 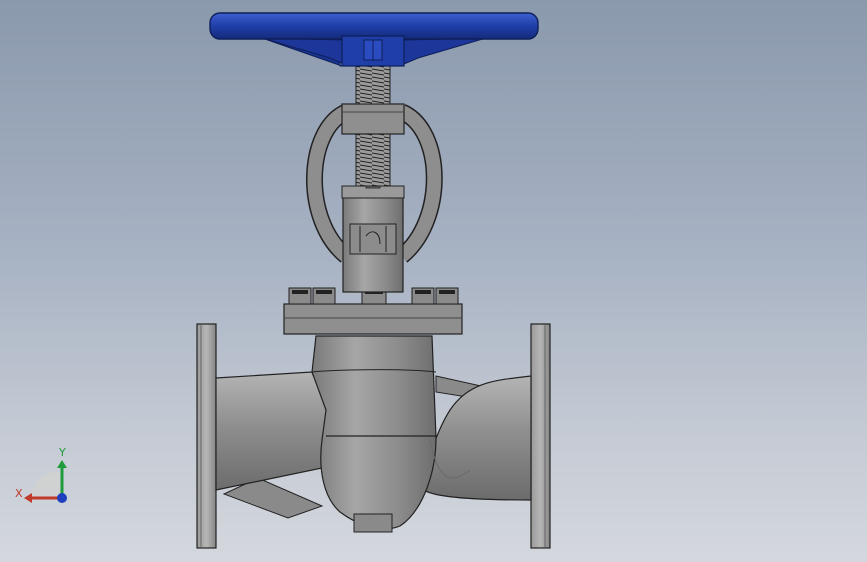 I want to click on z-axis-dot, so click(x=62, y=498).